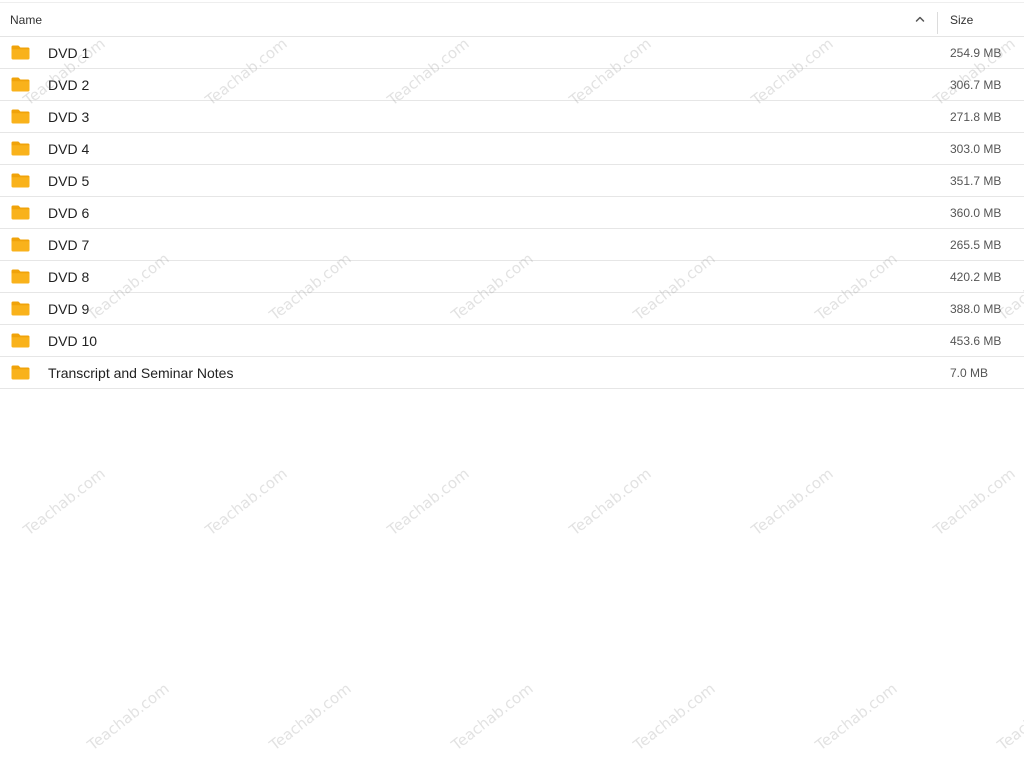 The height and width of the screenshot is (768, 1024). I want to click on file-name: DVD 6, so click(69, 213).